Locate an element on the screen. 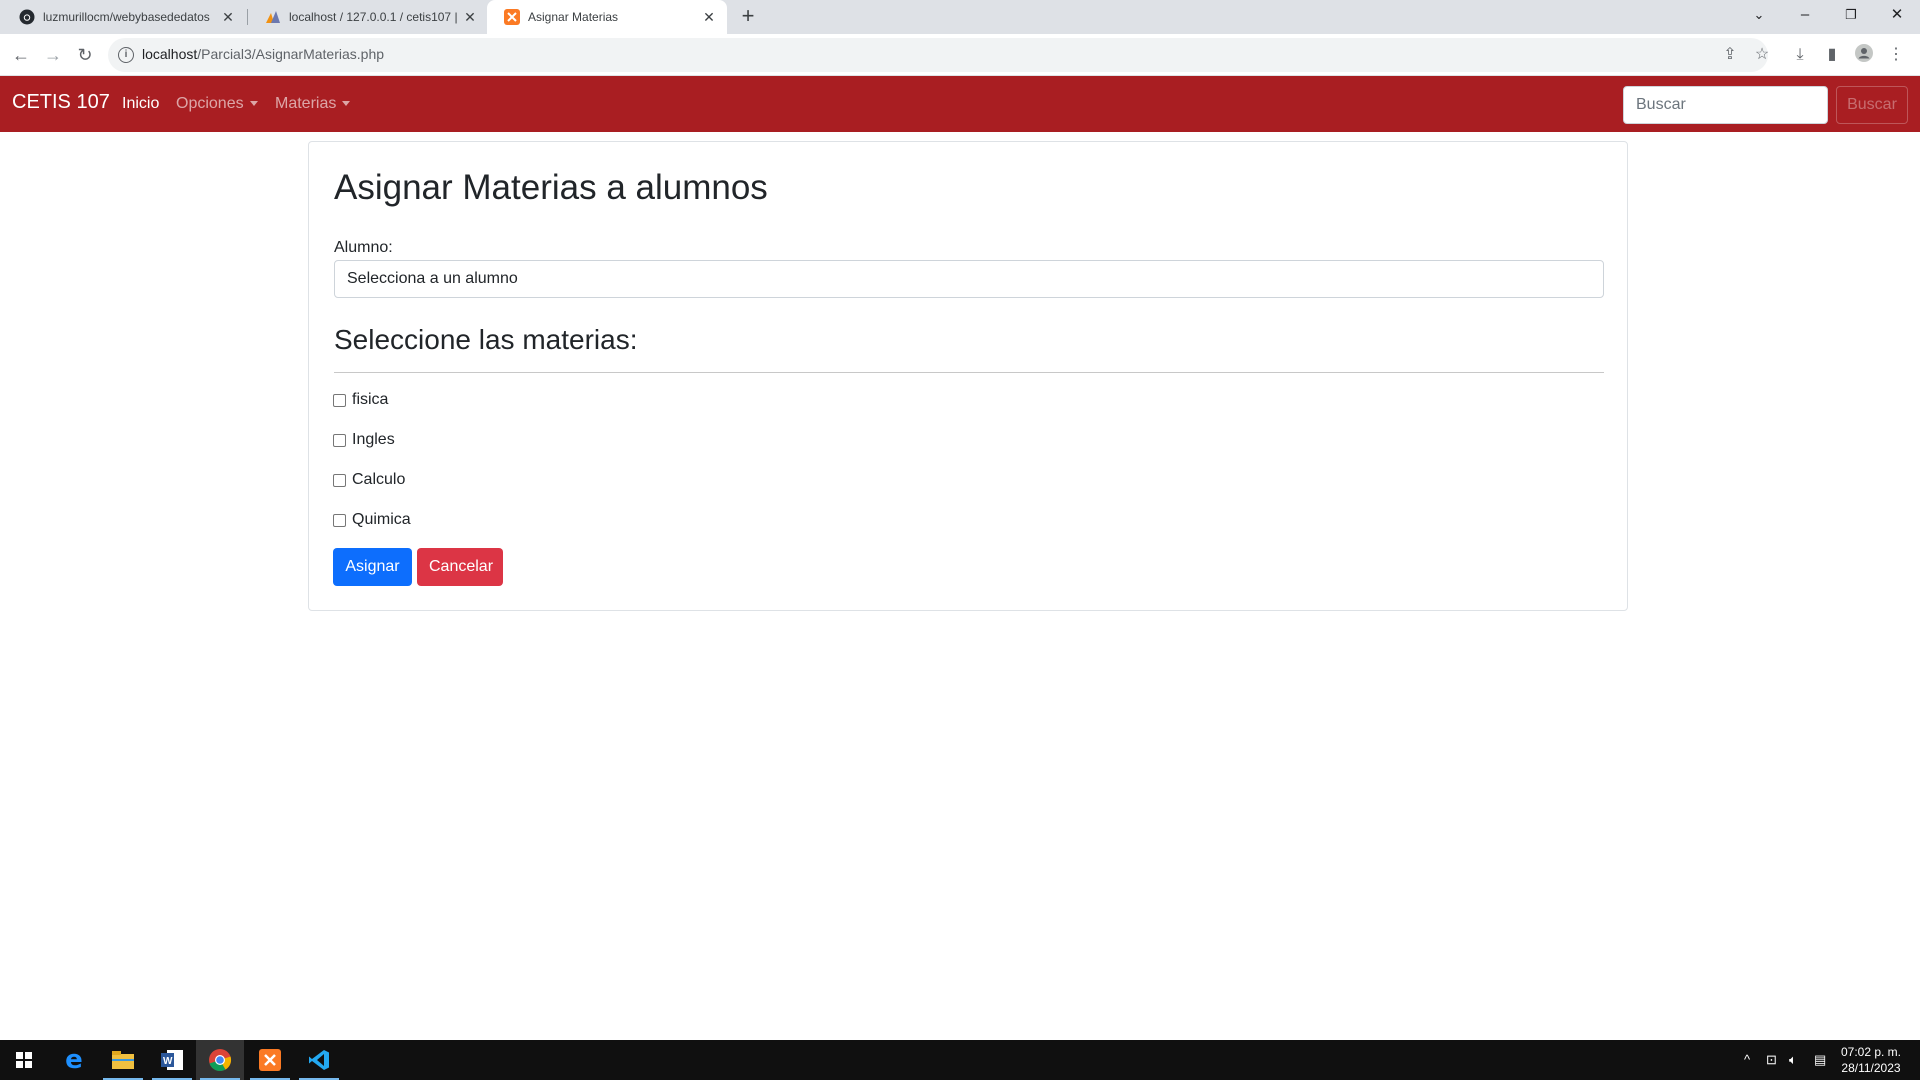 The height and width of the screenshot is (1080, 1920). file-explorer-icon is located at coordinates (123, 1060).